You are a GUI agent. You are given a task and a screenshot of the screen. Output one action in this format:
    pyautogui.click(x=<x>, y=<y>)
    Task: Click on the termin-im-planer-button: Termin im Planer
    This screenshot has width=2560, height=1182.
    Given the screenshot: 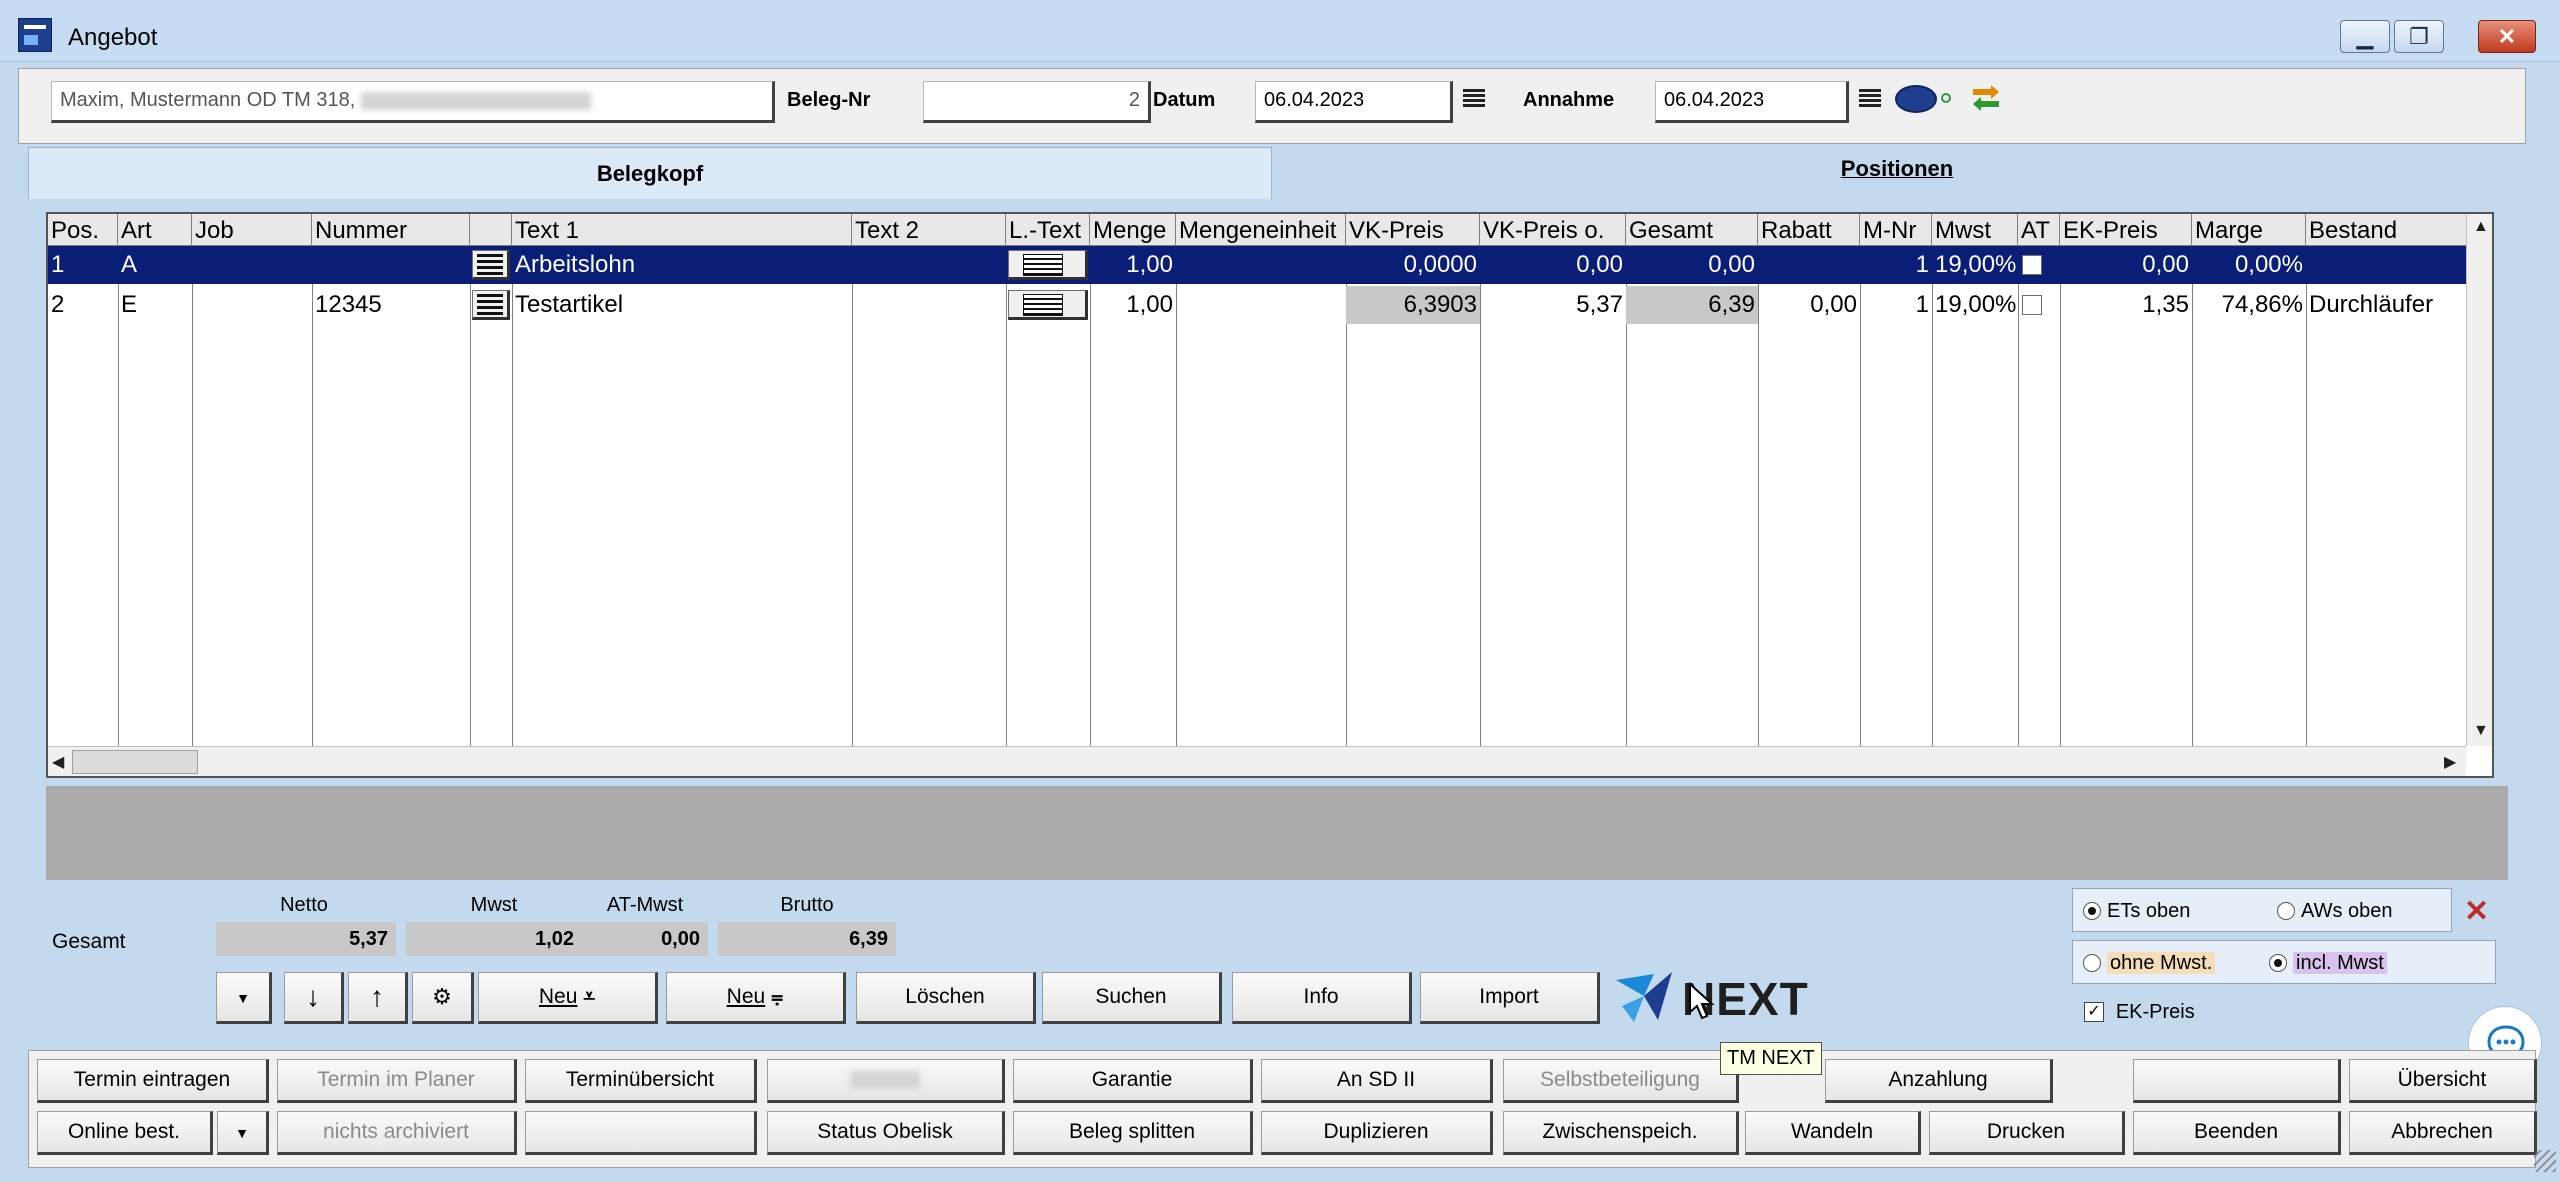 What is the action you would take?
    pyautogui.click(x=397, y=1081)
    